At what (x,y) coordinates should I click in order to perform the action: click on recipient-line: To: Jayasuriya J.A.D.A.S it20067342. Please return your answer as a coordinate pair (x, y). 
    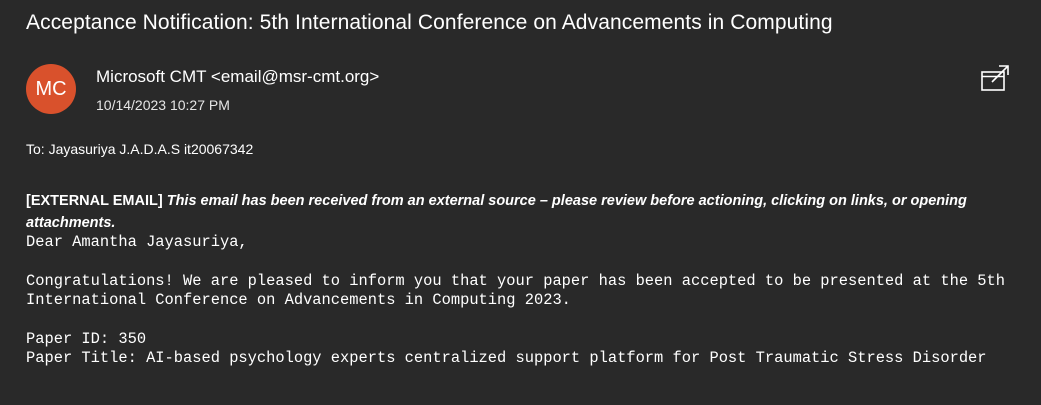
    Looking at the image, I should click on (140, 149).